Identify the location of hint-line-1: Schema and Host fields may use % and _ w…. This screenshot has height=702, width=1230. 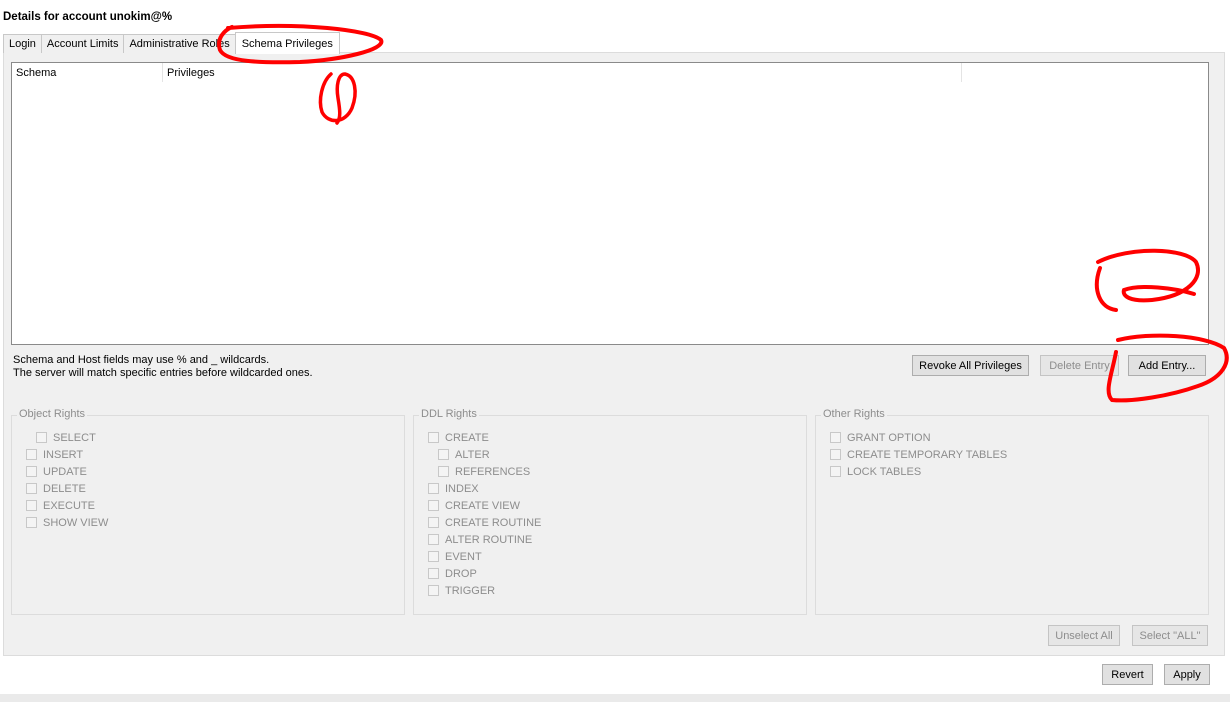
(141, 360).